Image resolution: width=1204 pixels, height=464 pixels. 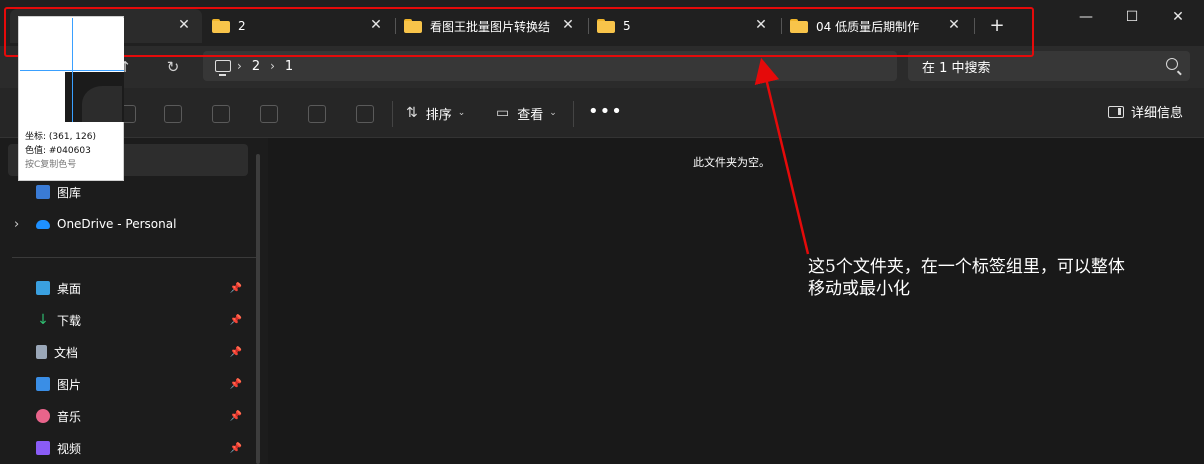 I want to click on minimize-button: —, so click(x=1086, y=17).